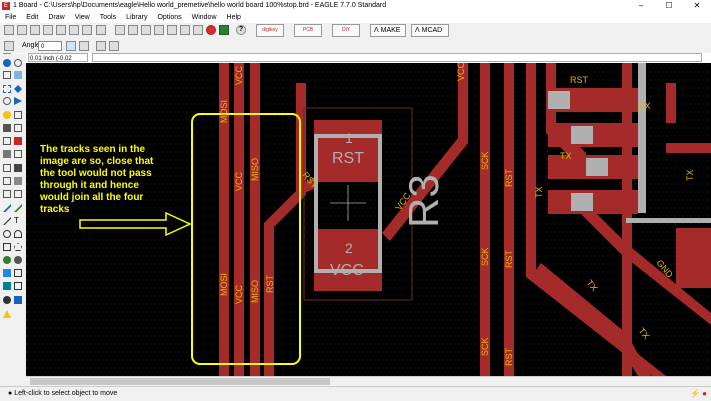 Image resolution: width=711 pixels, height=401 pixels. Describe the element at coordinates (18, 247) in the screenshot. I see `polygon-icon` at that location.